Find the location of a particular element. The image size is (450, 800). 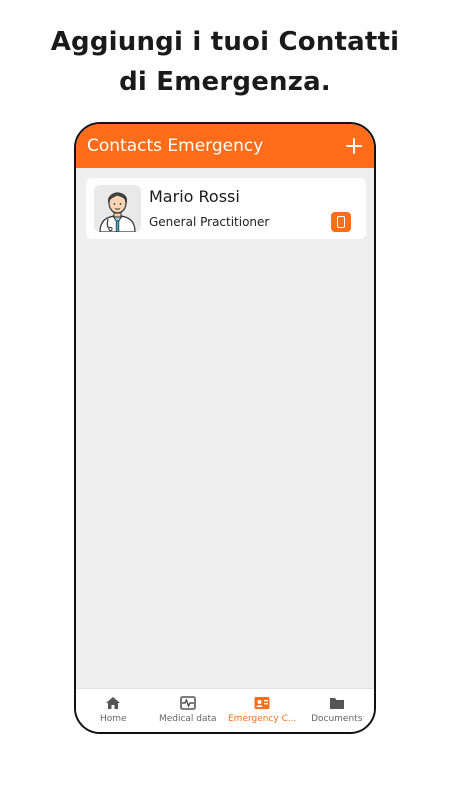

doctor-avatar is located at coordinates (117, 208).